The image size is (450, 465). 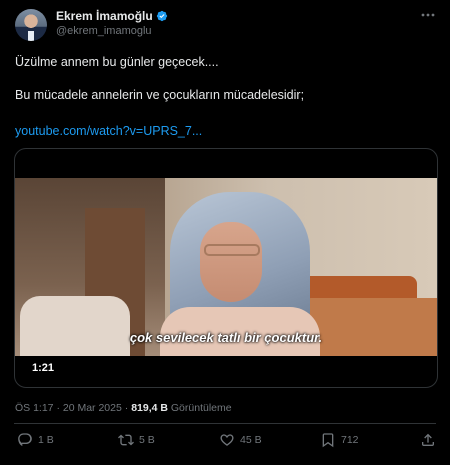 What do you see at coordinates (149, 408) in the screenshot?
I see `view-count: 819,4 B` at bounding box center [149, 408].